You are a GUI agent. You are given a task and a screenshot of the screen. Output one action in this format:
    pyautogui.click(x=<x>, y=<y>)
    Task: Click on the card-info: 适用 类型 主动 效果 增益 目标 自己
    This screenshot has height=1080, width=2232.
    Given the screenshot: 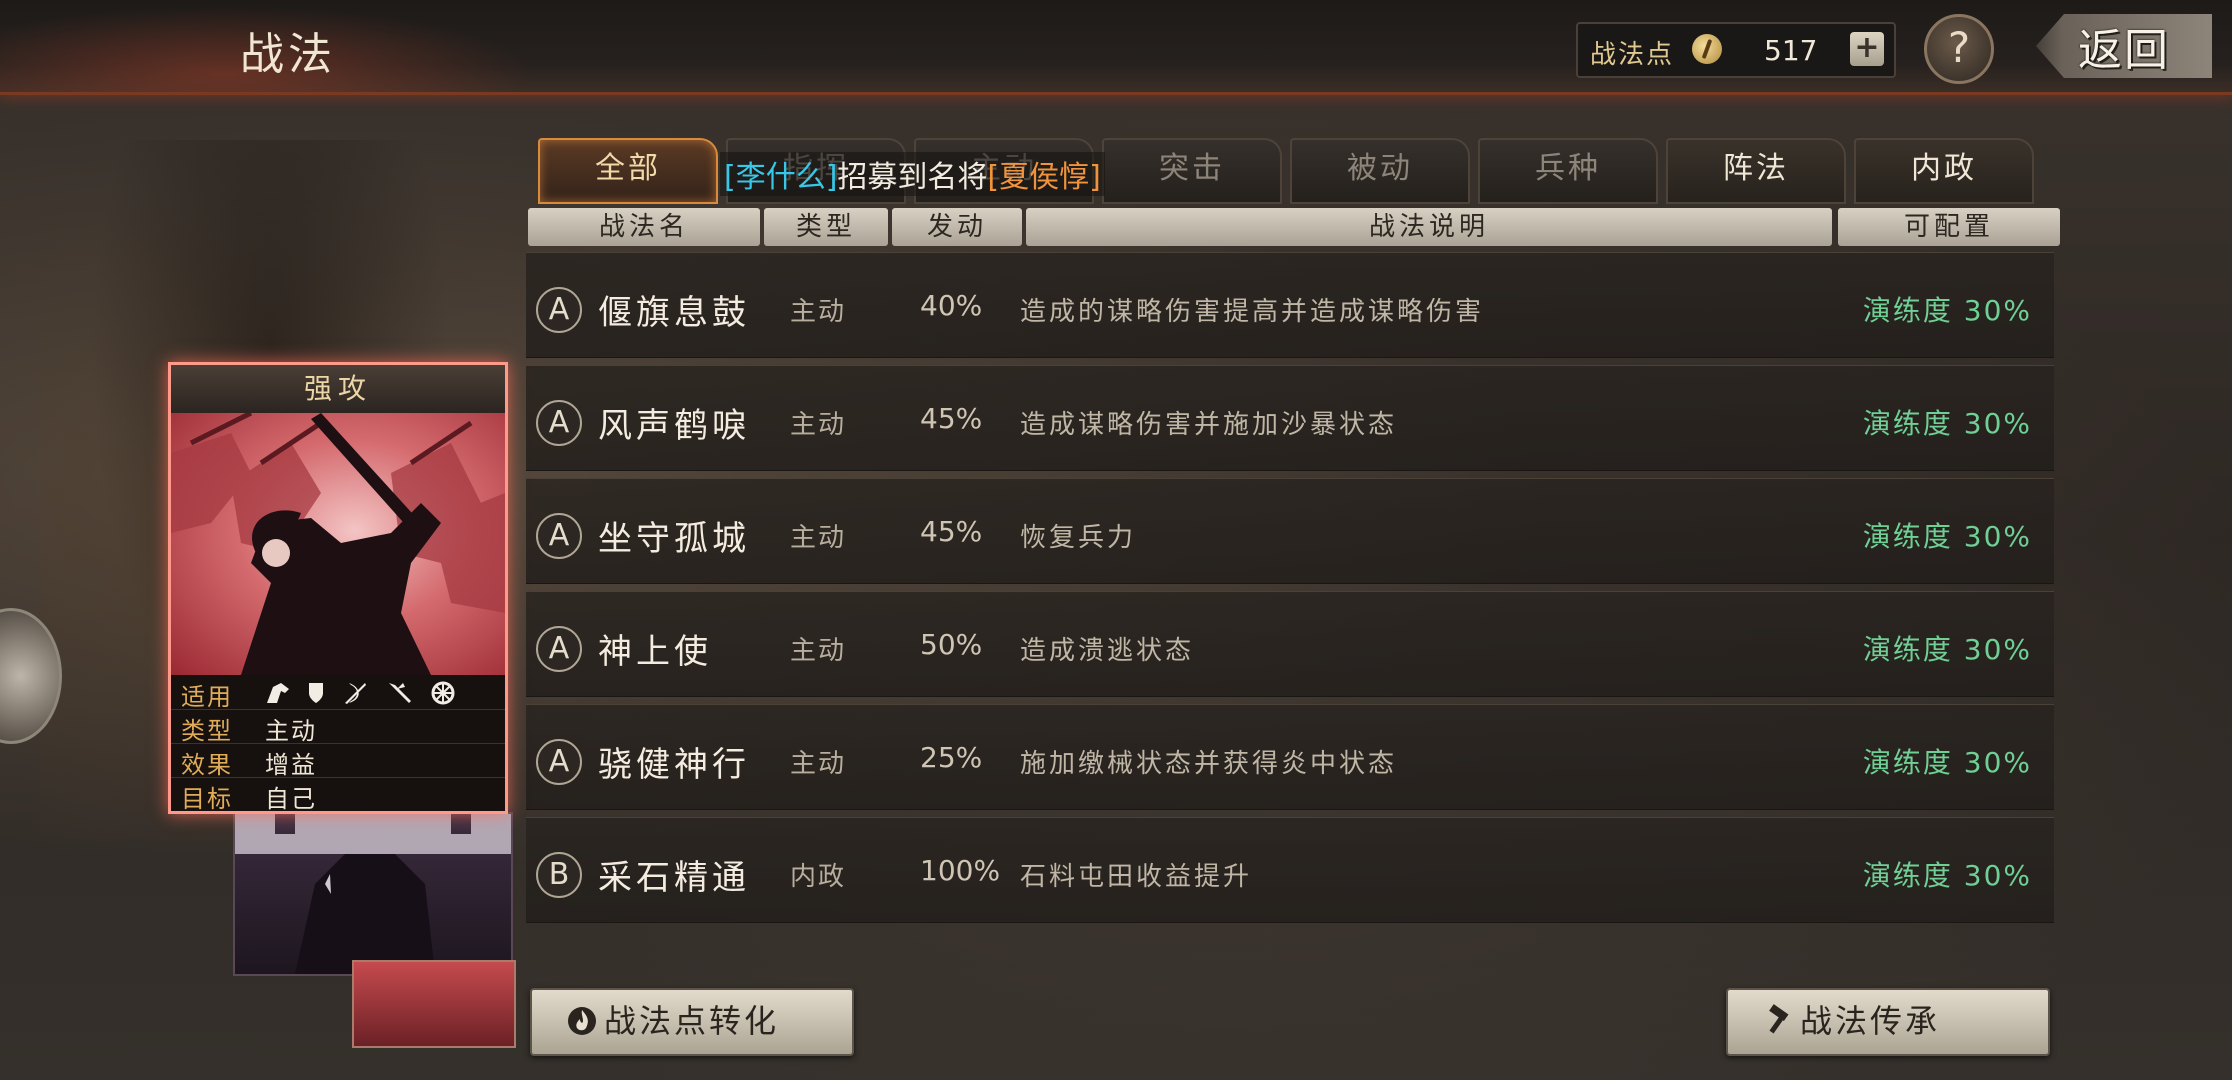 What is the action you would take?
    pyautogui.click(x=338, y=744)
    